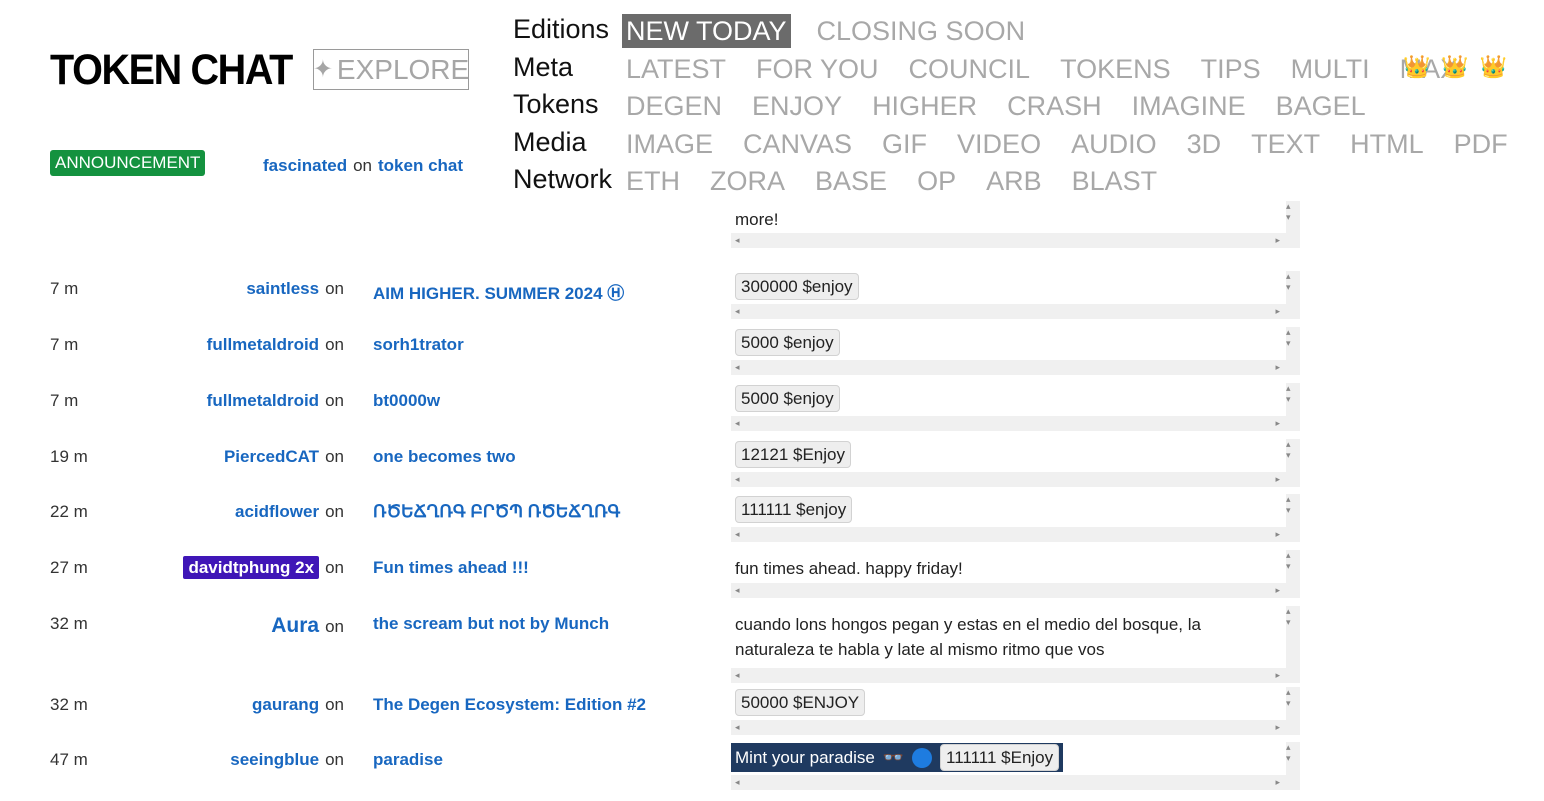  I want to click on message-box: 12121 $Enjoy ▴ ▾ ◂ ▸, so click(1015, 463).